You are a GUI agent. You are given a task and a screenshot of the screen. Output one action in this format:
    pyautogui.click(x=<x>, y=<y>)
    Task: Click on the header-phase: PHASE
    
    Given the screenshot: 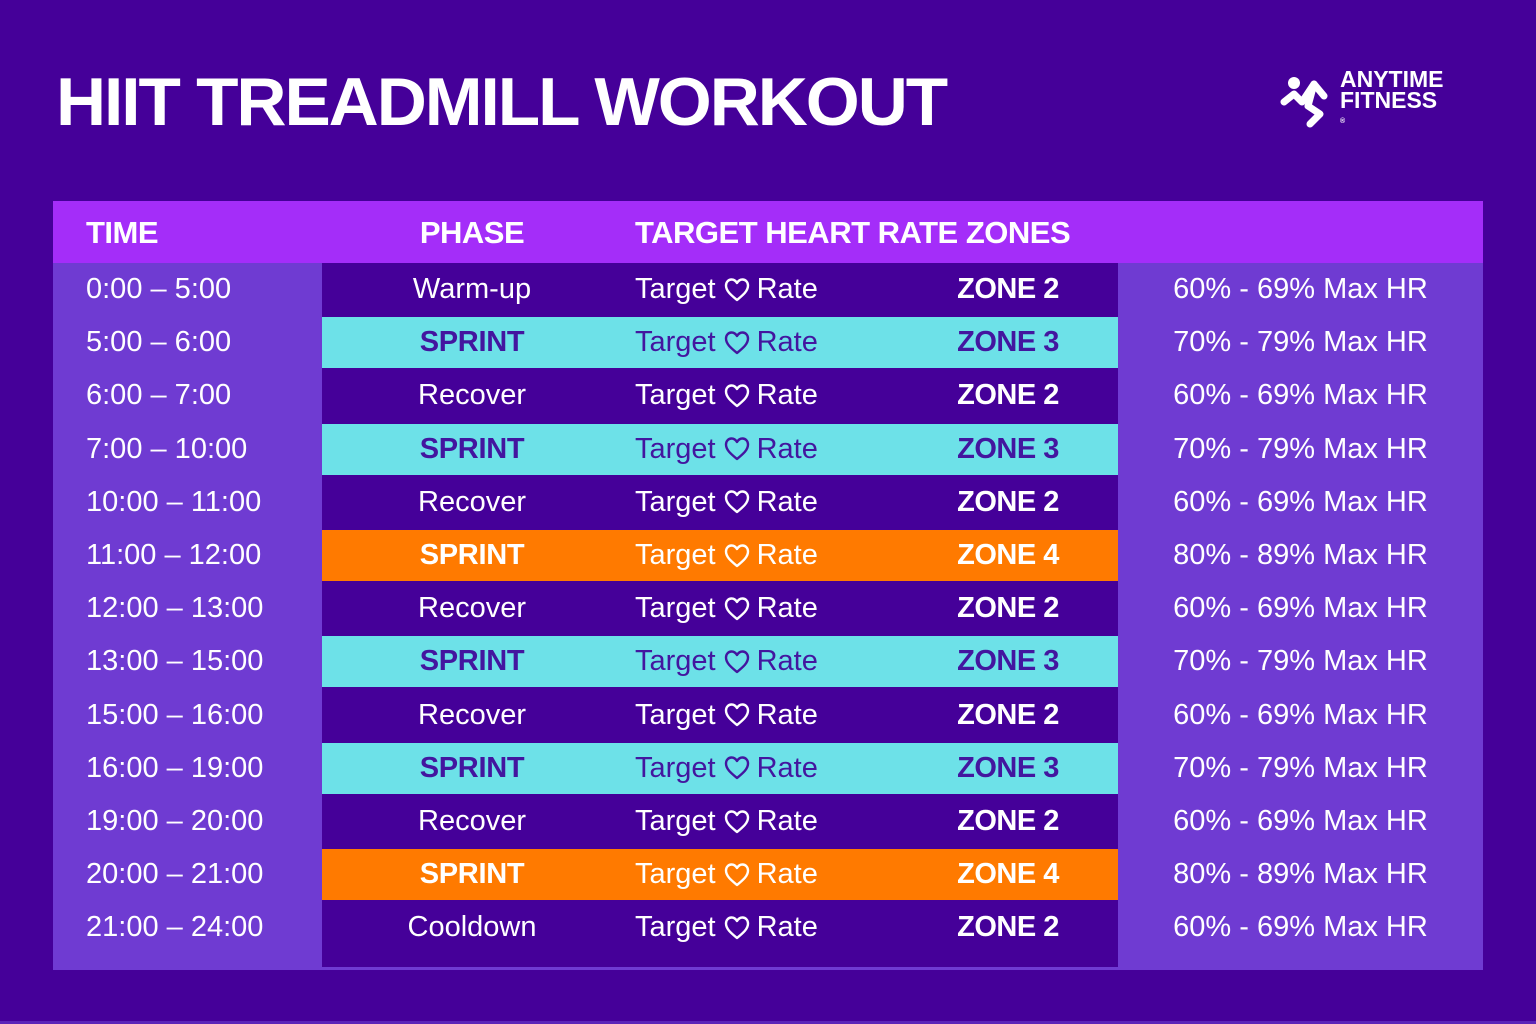 What is the action you would take?
    pyautogui.click(x=472, y=232)
    